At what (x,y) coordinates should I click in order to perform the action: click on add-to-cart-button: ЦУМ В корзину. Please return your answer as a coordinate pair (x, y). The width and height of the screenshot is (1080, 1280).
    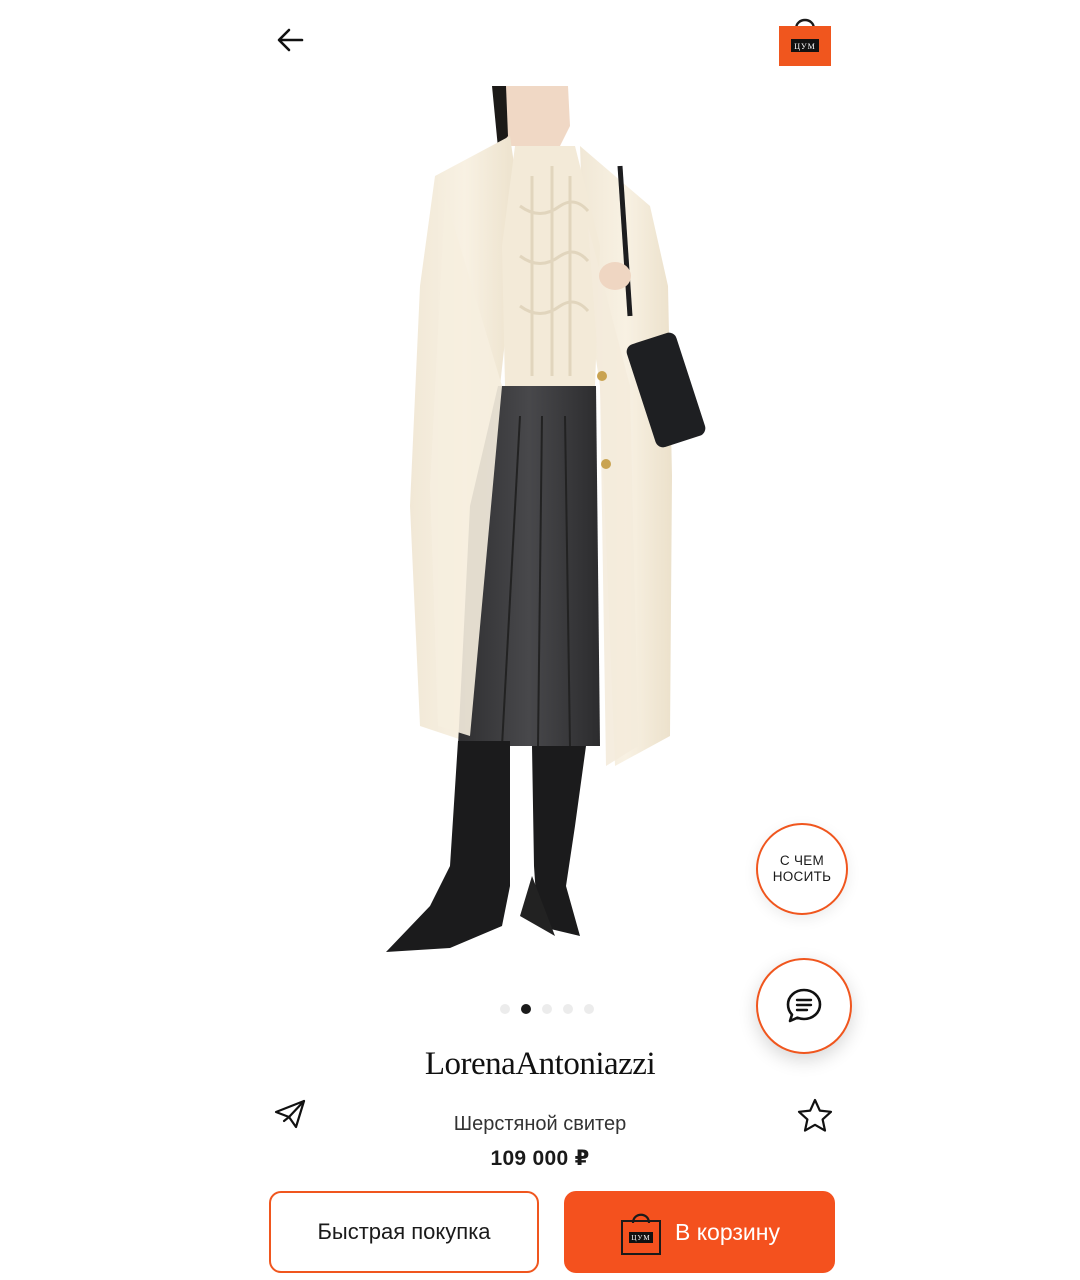
    Looking at the image, I should click on (699, 1232).